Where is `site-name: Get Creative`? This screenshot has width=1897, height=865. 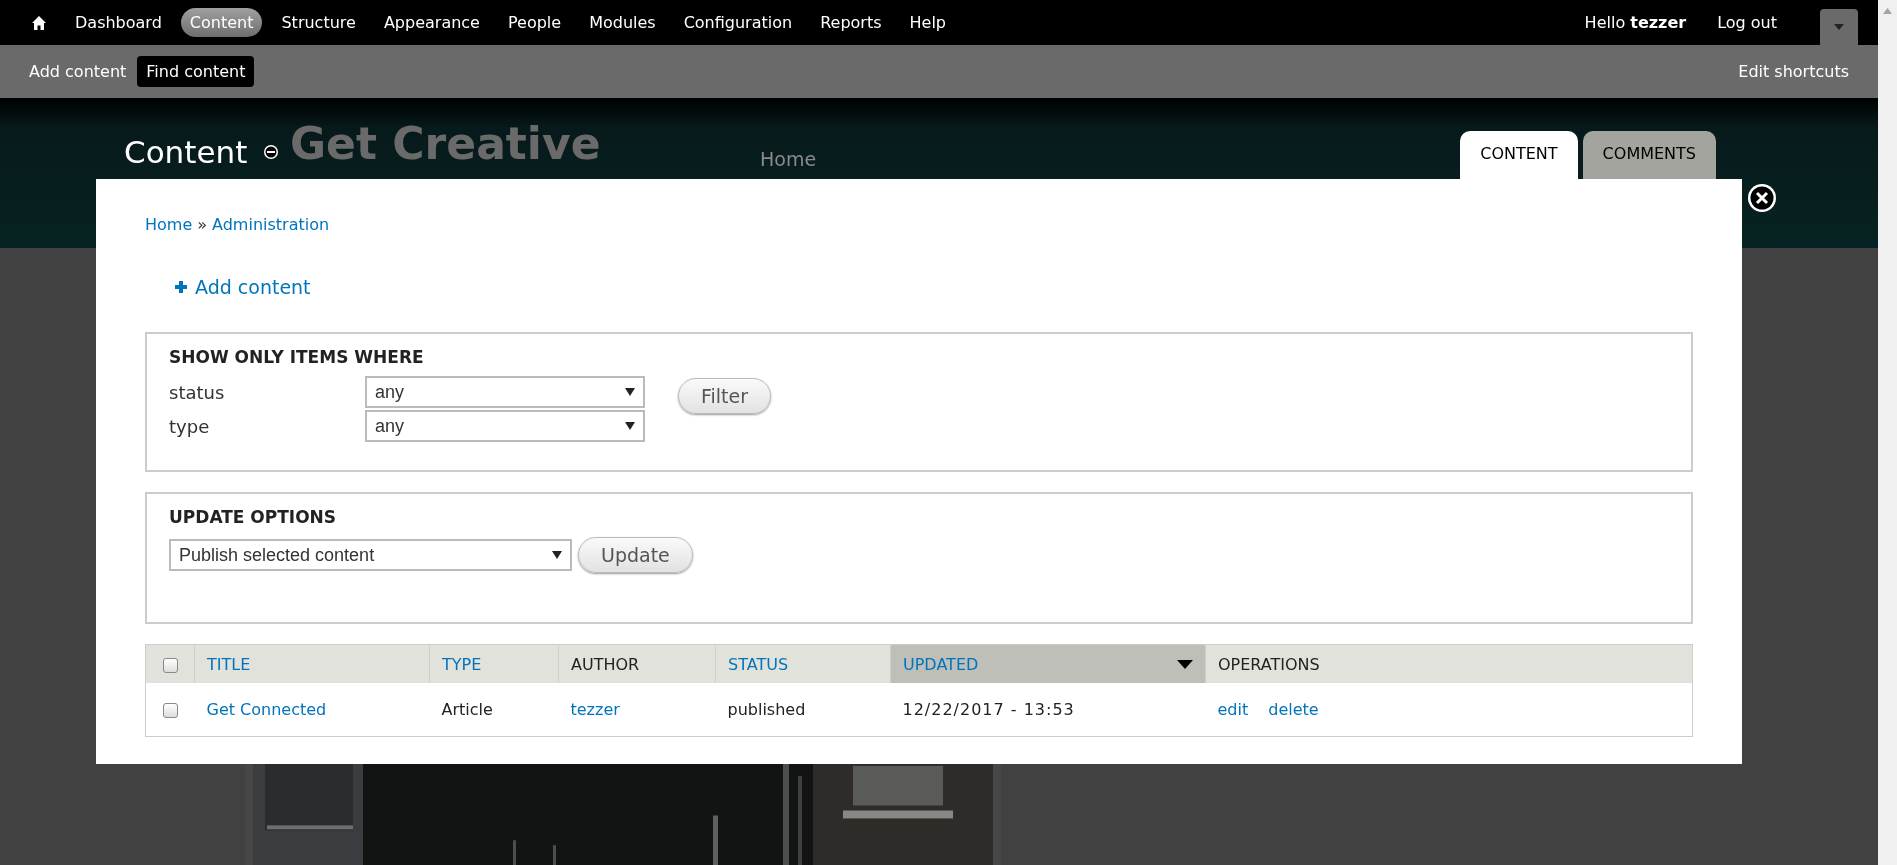
site-name: Get Creative is located at coordinates (445, 143).